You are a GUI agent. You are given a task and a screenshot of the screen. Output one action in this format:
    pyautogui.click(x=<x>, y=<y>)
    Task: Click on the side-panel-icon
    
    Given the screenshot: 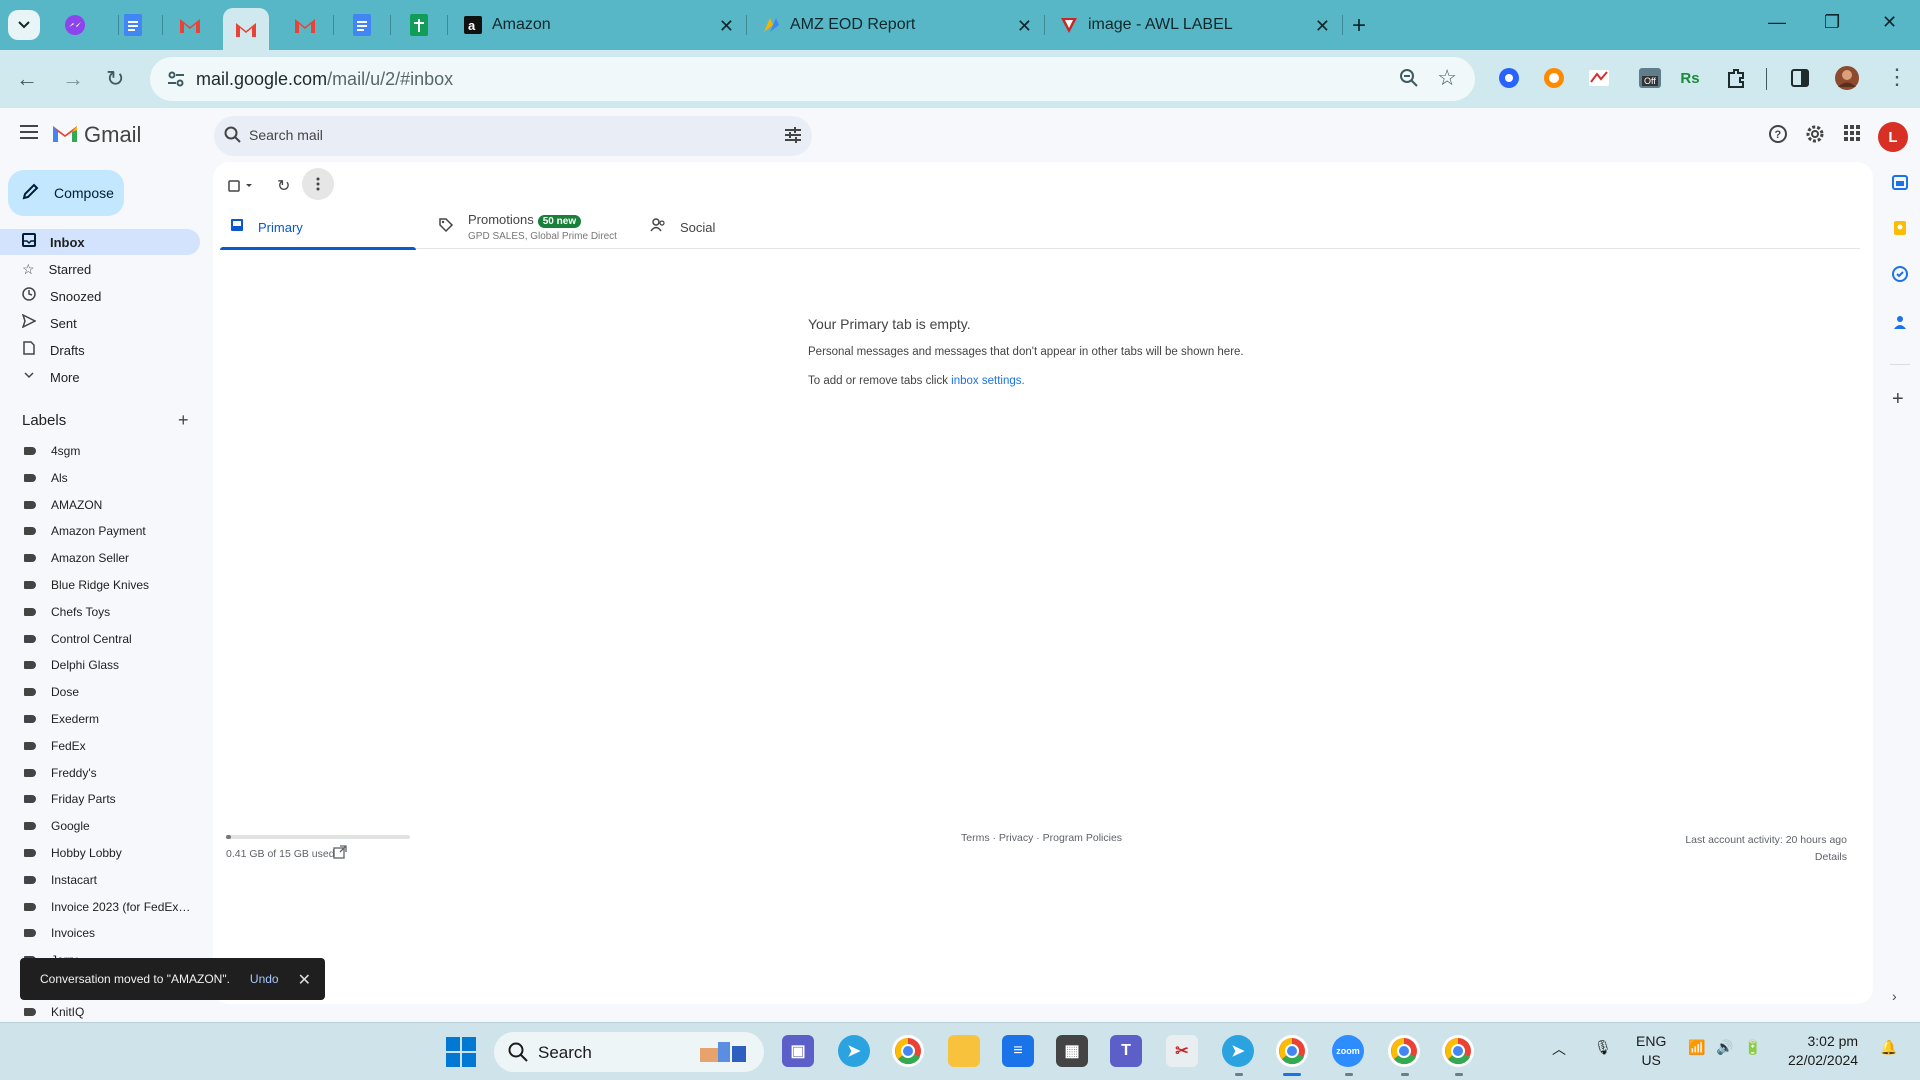 What is the action you would take?
    pyautogui.click(x=1800, y=78)
    